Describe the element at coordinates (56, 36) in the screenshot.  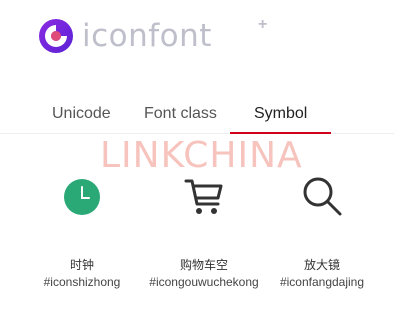
I see `iconfont-logo-icon` at that location.